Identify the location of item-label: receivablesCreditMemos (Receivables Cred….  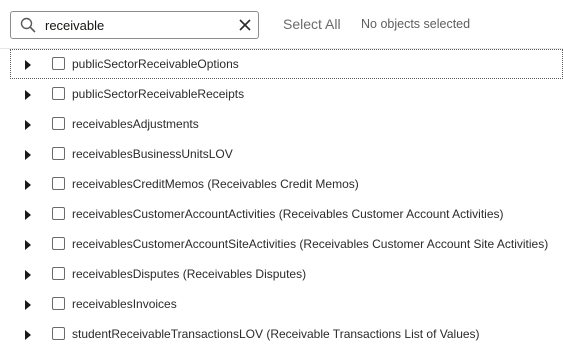
(215, 184).